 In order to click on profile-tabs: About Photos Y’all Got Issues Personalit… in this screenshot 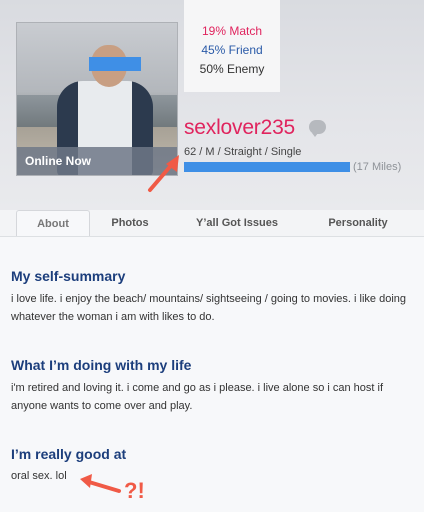, I will do `click(212, 224)`.